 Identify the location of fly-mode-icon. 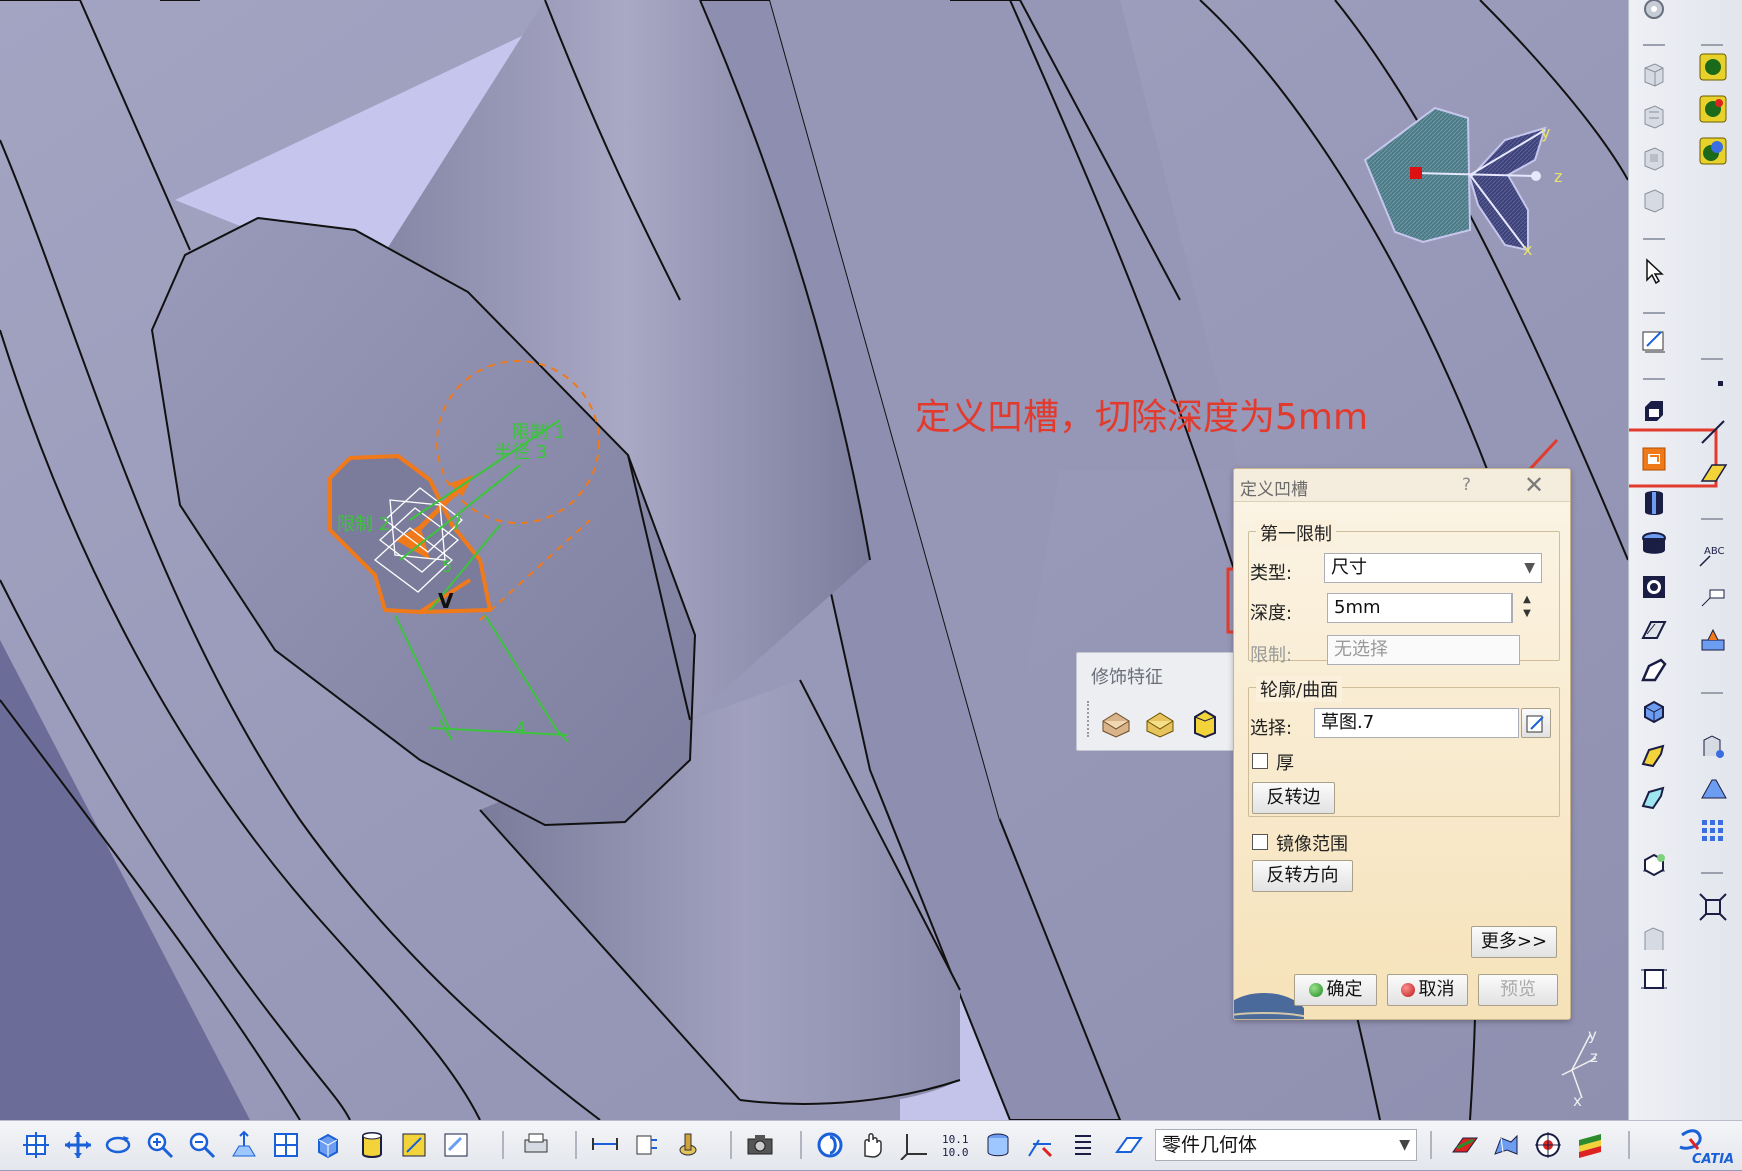
(830, 1145).